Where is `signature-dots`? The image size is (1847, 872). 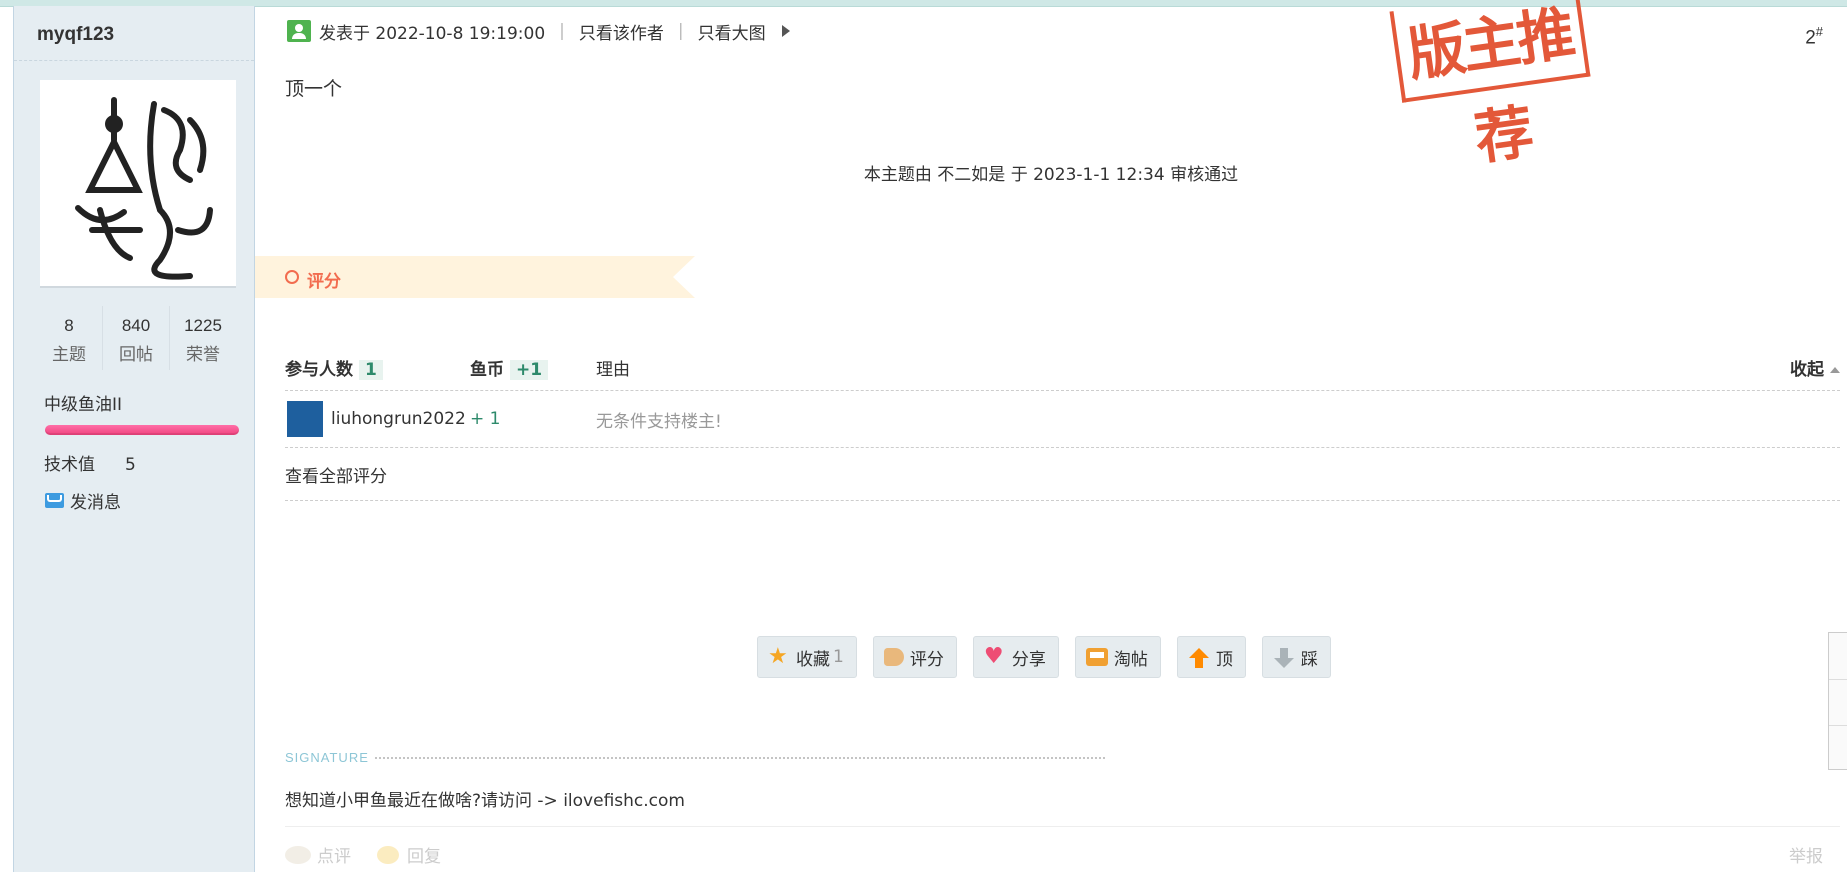 signature-dots is located at coordinates (739, 757).